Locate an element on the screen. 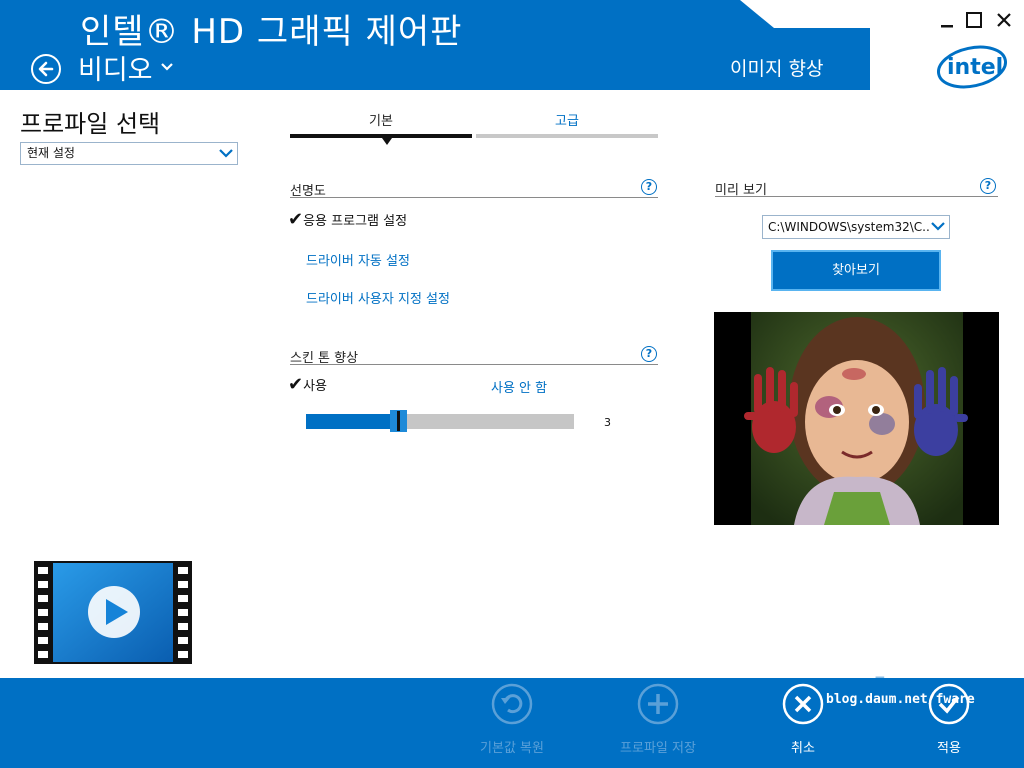  header-notch is located at coordinates (757, 14).